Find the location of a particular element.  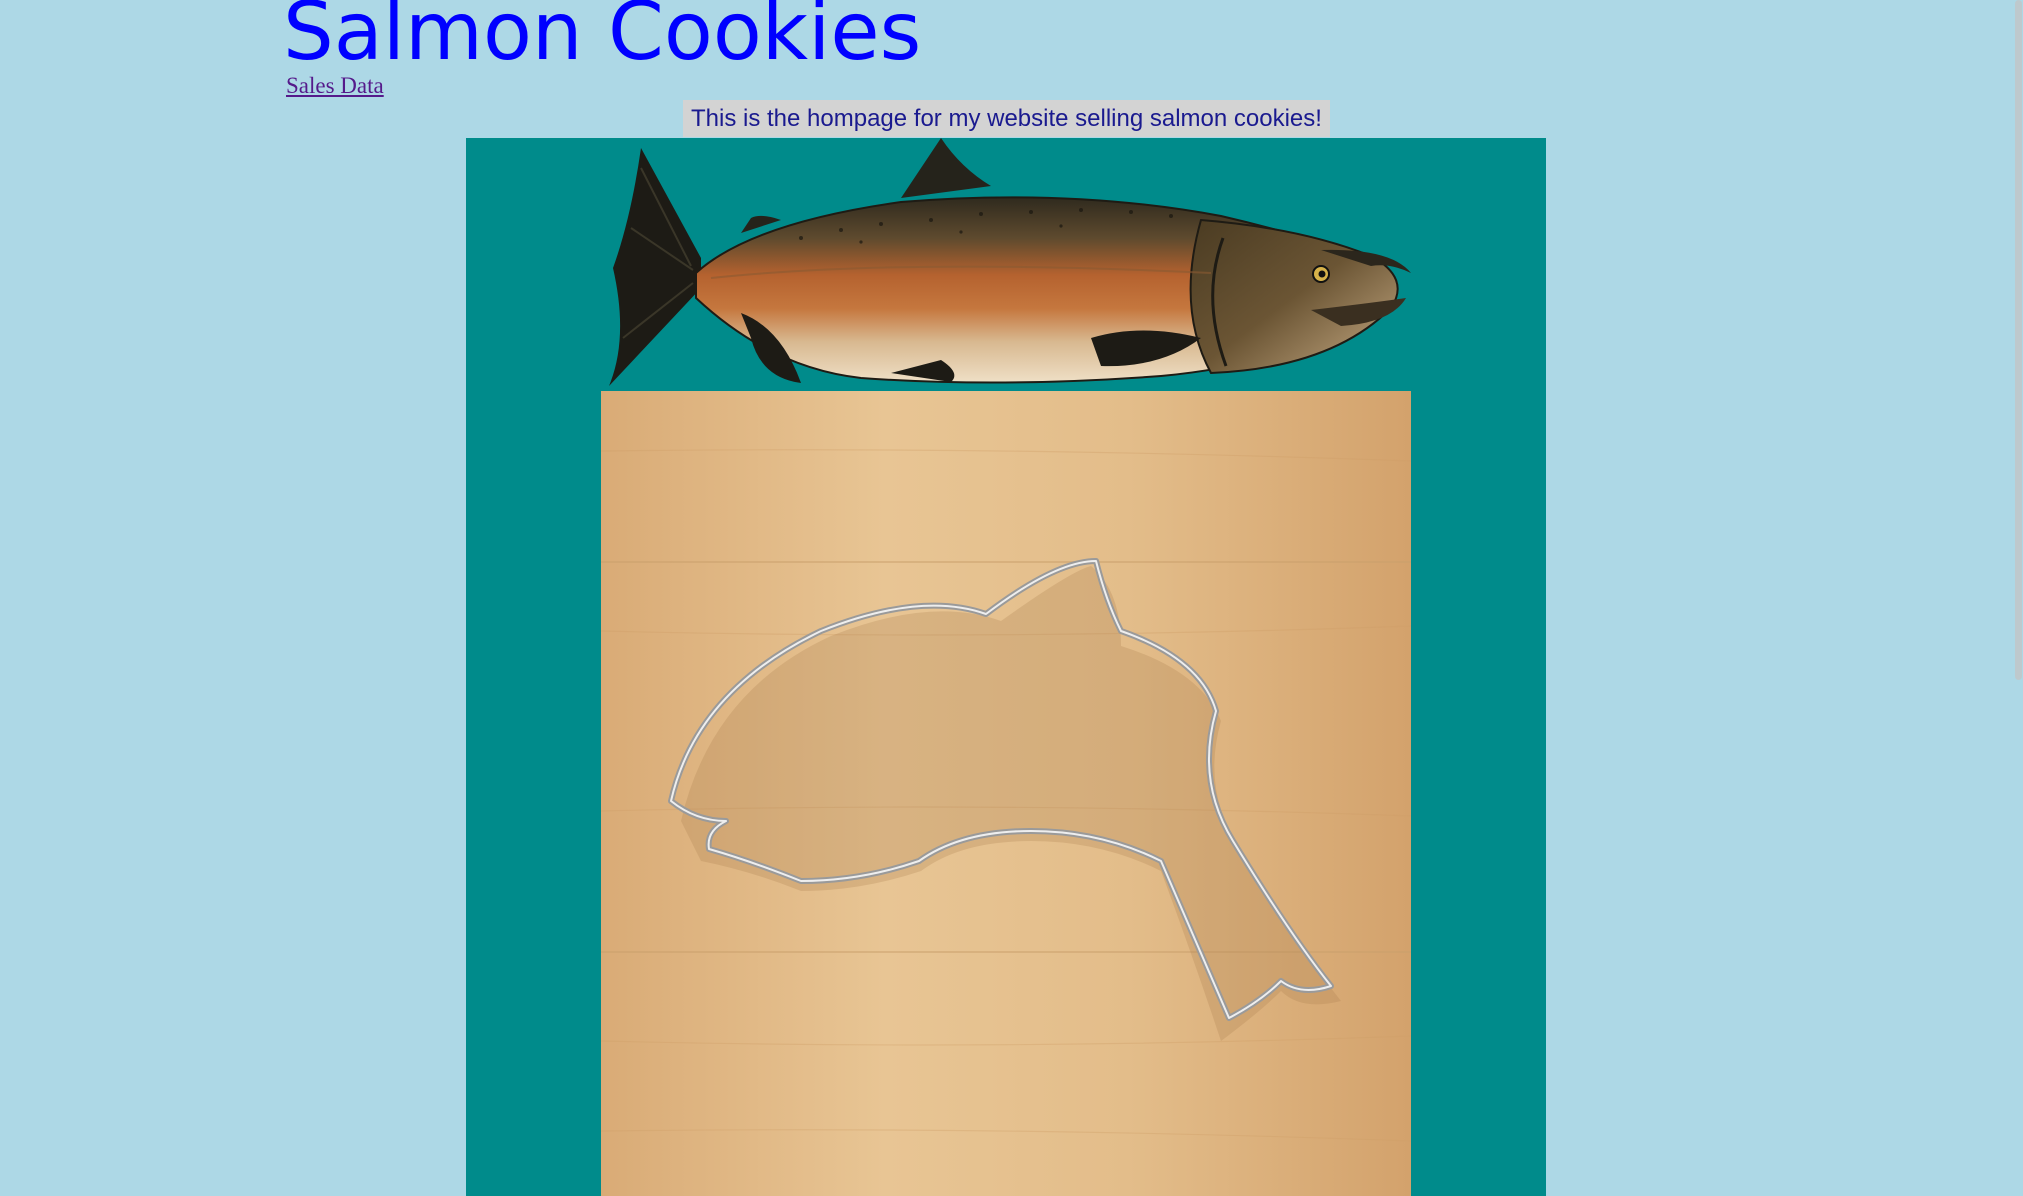

sales-data-link: Sales Data is located at coordinates (335, 86).